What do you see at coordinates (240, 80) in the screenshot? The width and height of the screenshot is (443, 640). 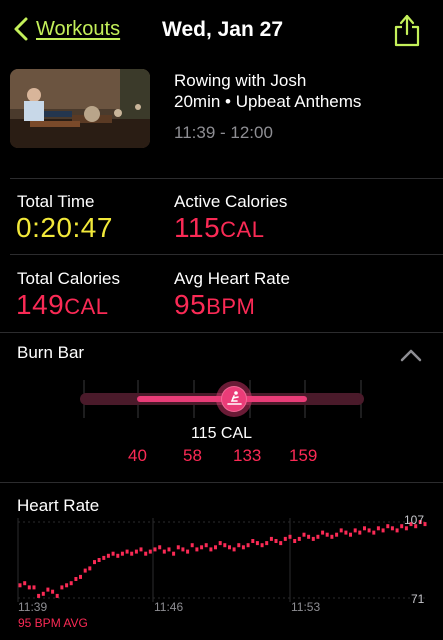 I see `workout-name: Rowing with Josh` at bounding box center [240, 80].